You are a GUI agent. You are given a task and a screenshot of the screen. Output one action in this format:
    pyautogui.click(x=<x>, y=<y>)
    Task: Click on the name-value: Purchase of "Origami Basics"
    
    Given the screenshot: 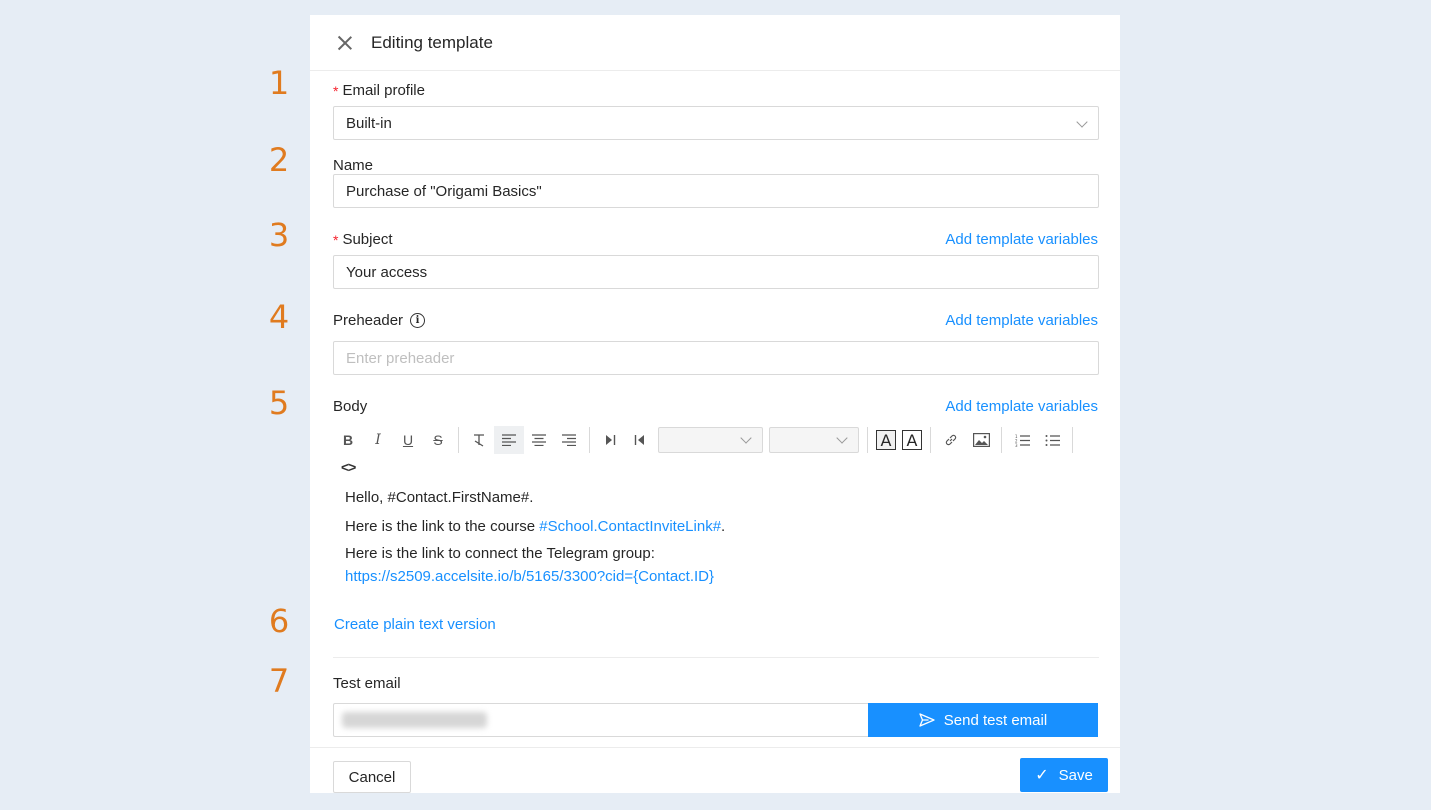 What is the action you would take?
    pyautogui.click(x=444, y=191)
    